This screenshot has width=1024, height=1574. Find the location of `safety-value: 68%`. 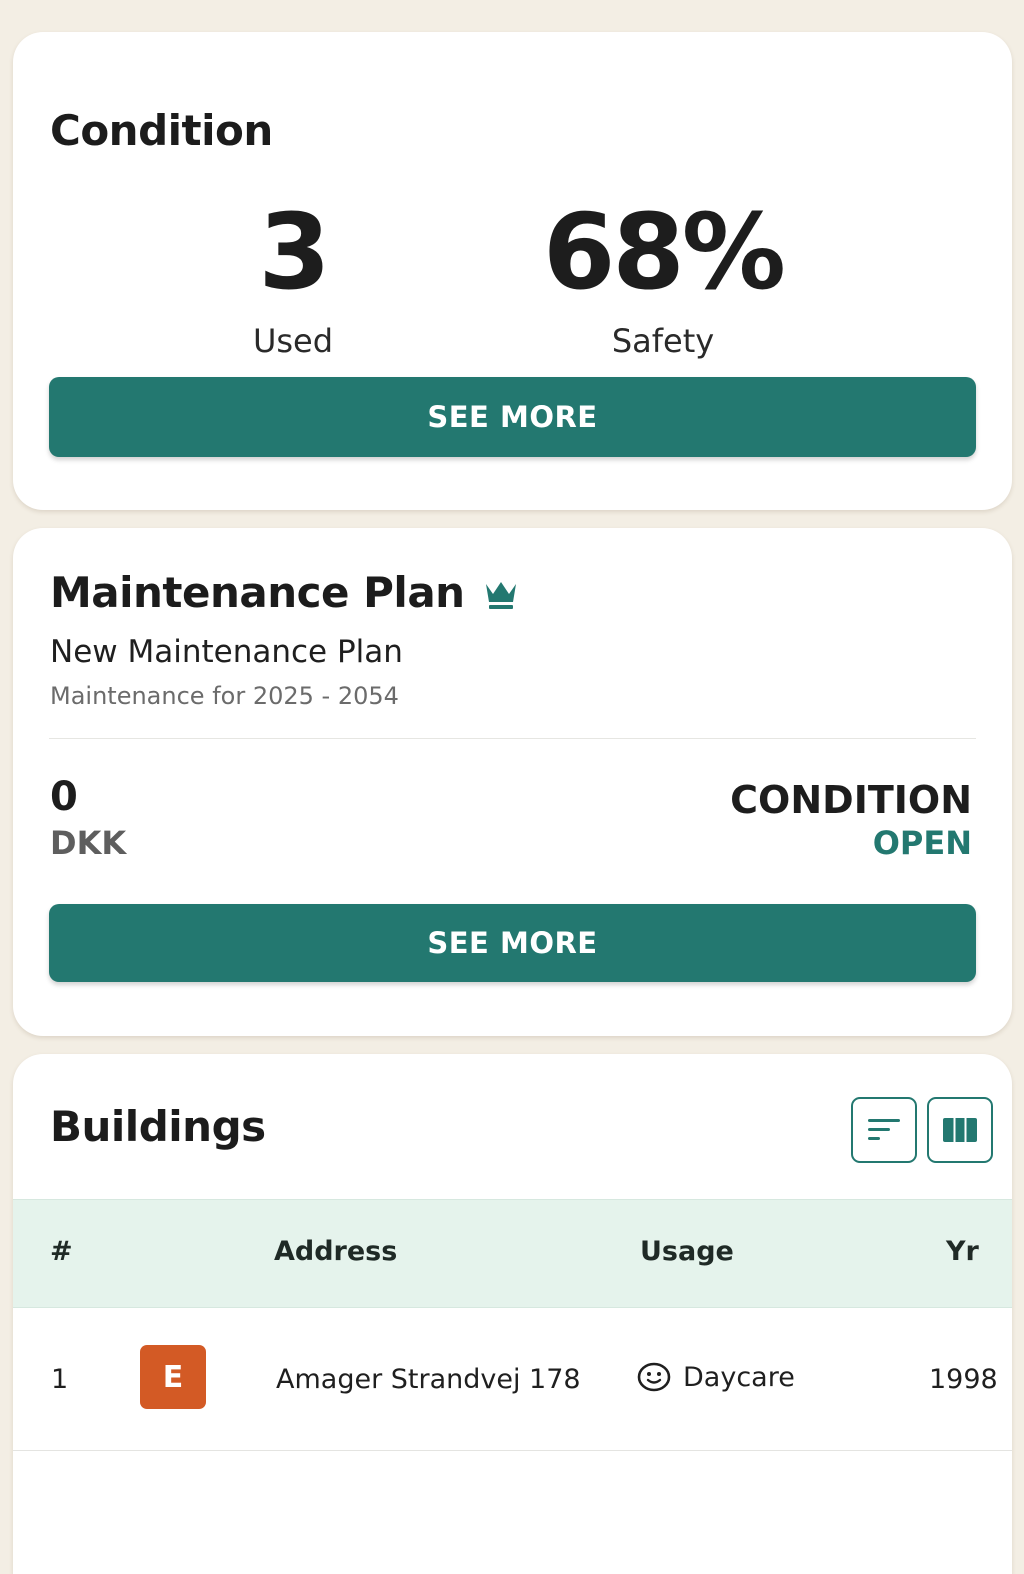

safety-value: 68% is located at coordinates (664, 252).